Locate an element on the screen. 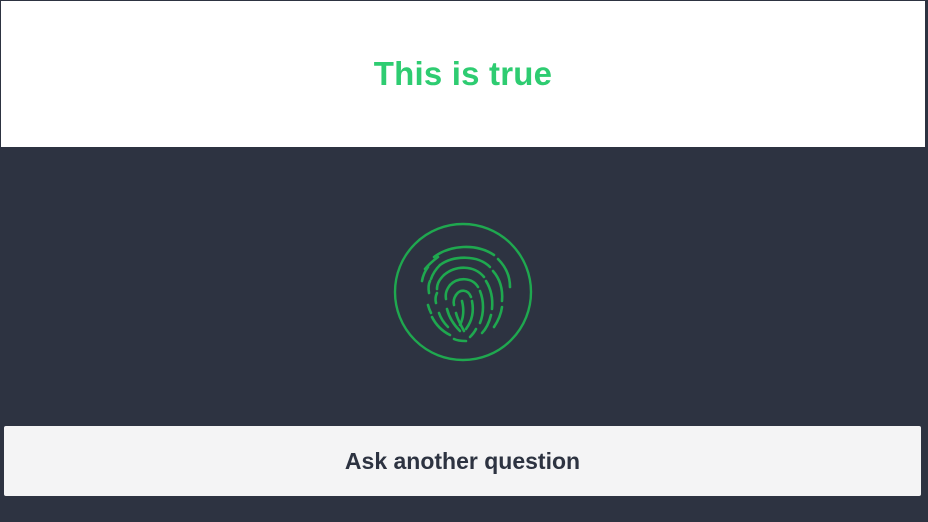  fingerprint-icon is located at coordinates (463, 292).